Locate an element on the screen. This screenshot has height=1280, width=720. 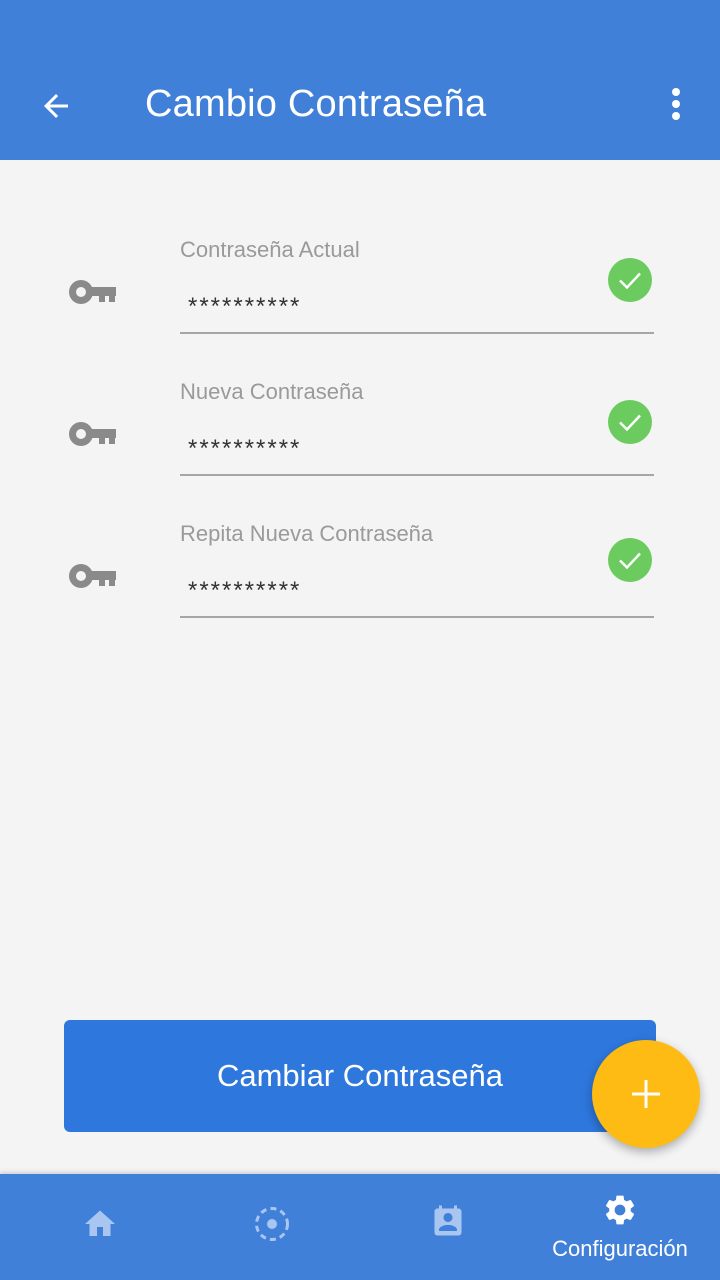
add-fab is located at coordinates (646, 1094).